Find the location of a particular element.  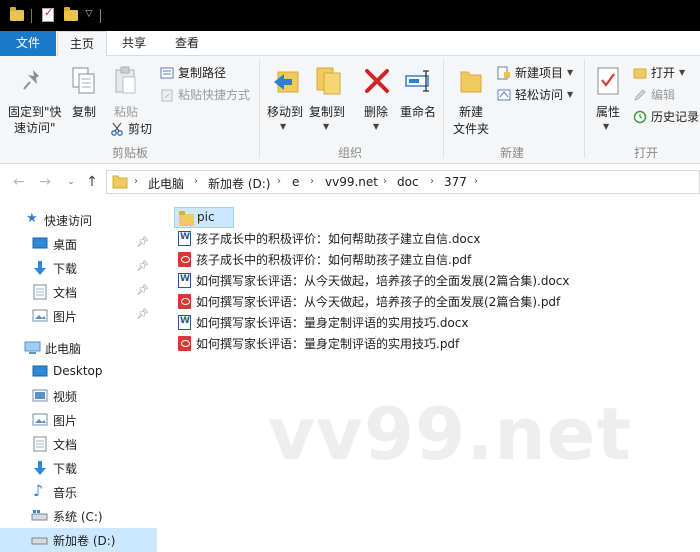

move-to-icon is located at coordinates (286, 82).